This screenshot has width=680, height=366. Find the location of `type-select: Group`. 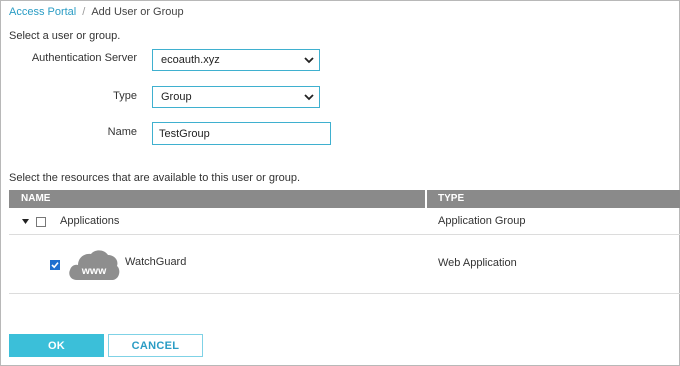

type-select: Group is located at coordinates (236, 97).